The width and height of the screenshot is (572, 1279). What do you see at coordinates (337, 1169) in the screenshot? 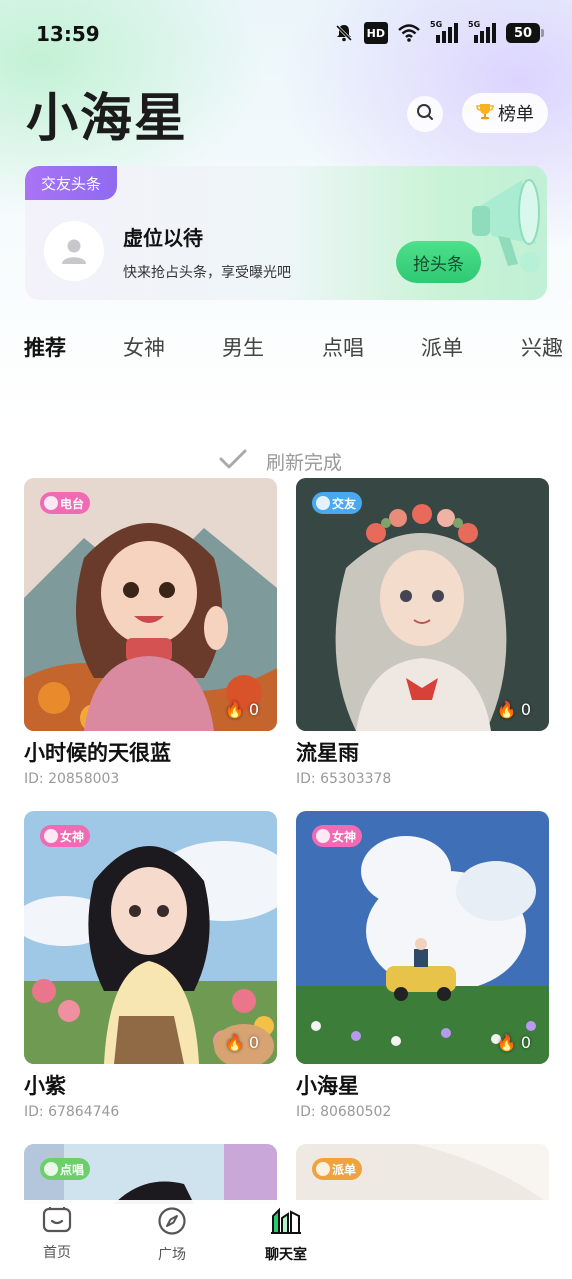
I see `room-tag: 派单` at bounding box center [337, 1169].